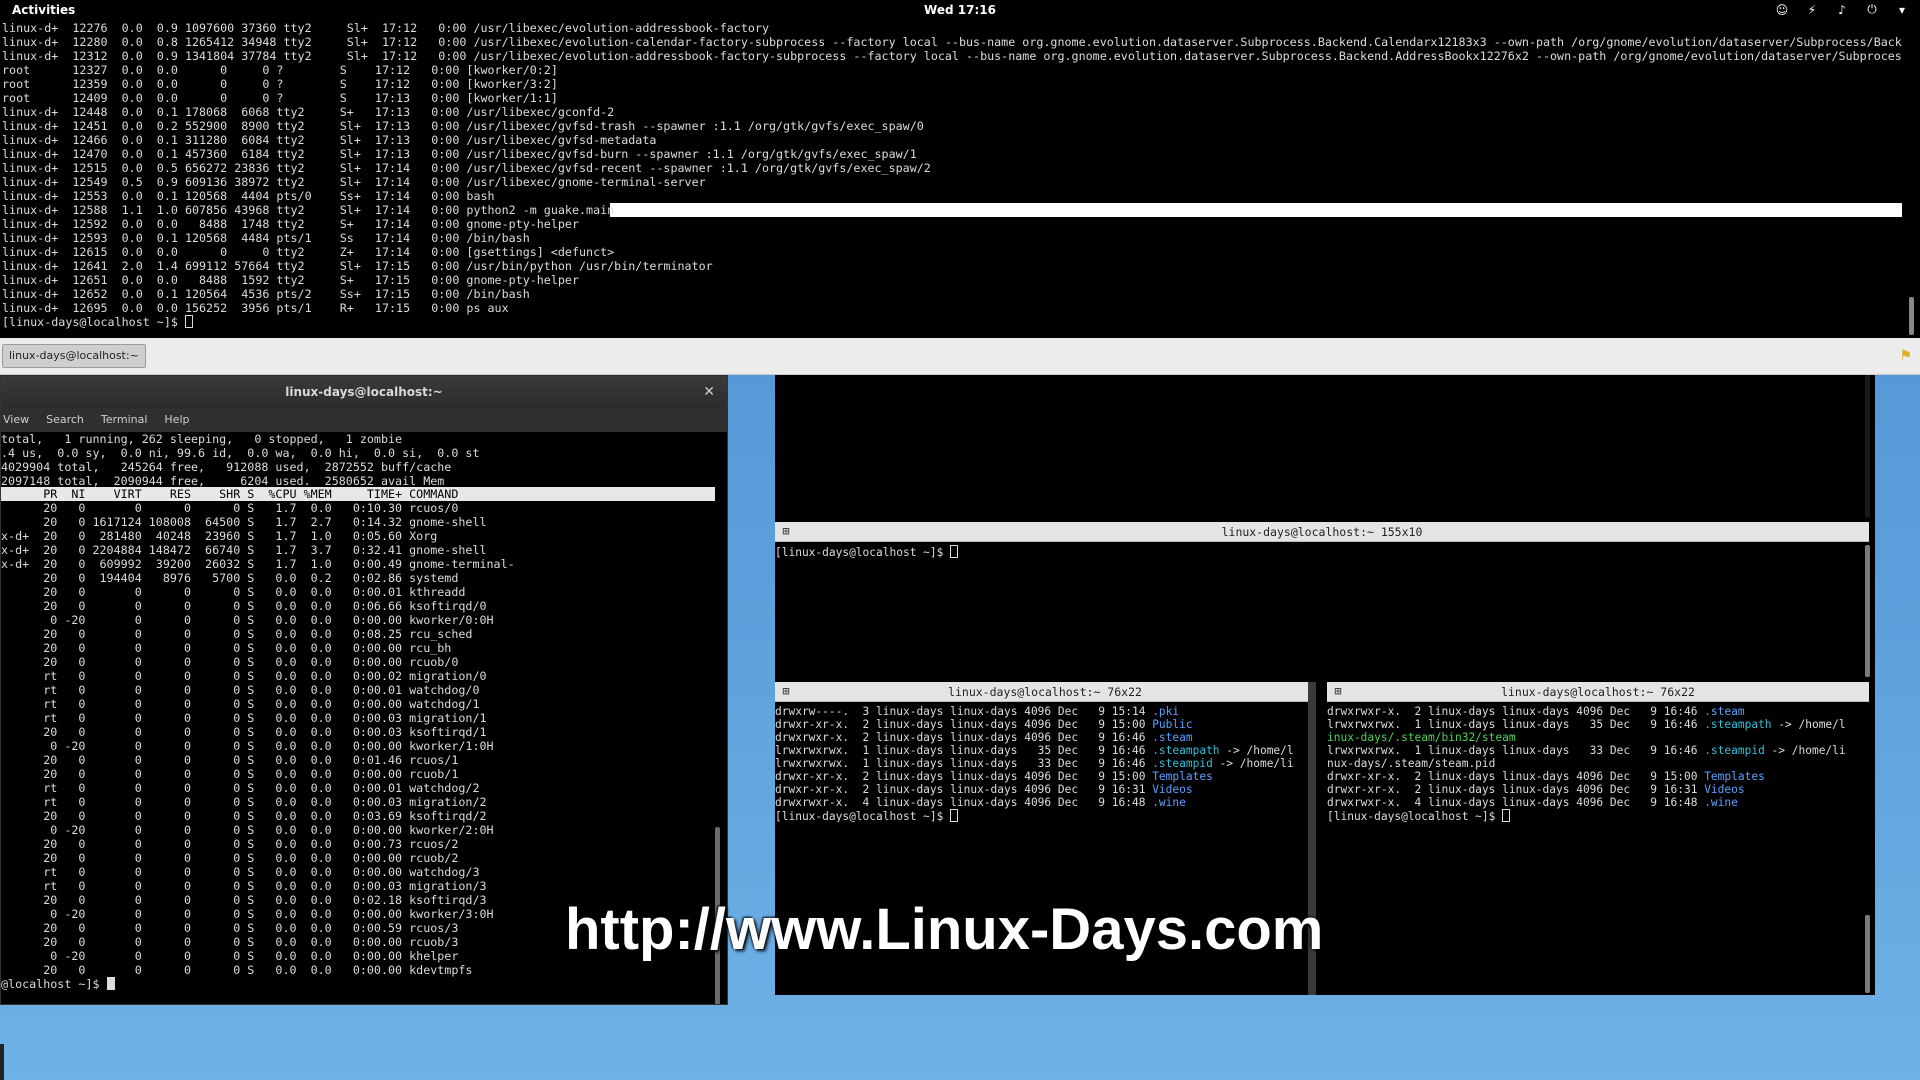 The image size is (1920, 1080). I want to click on table-row: rt 0 0 0 0 S 0.0 0.0 0:00.01 watchdog/2, so click(240, 788).